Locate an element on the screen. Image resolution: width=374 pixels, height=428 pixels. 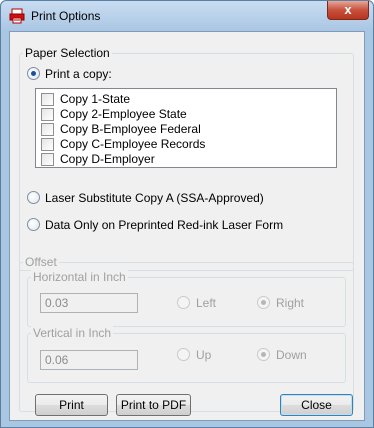
copy-item-label: Copy C-Employee Records is located at coordinates (133, 144).